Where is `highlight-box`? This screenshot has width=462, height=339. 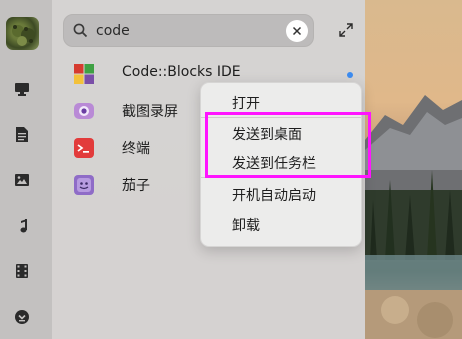 highlight-box is located at coordinates (288, 145).